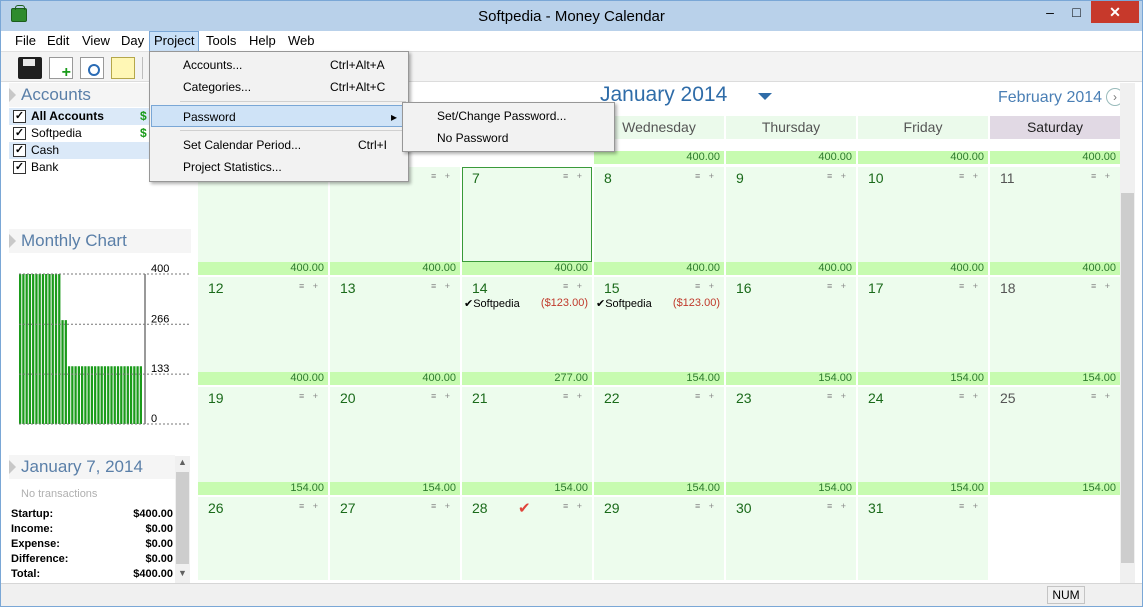 This screenshot has height=607, width=1143. I want to click on day-cell: 16 ≡ +, so click(791, 324).